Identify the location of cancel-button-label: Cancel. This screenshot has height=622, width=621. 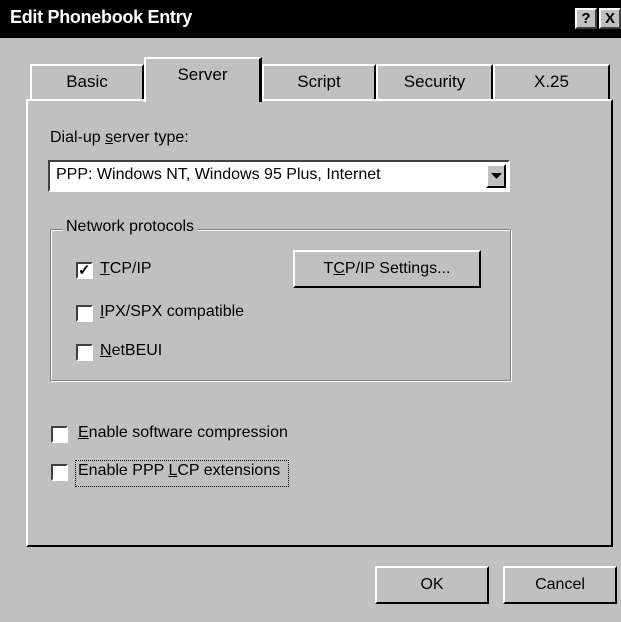
(560, 584).